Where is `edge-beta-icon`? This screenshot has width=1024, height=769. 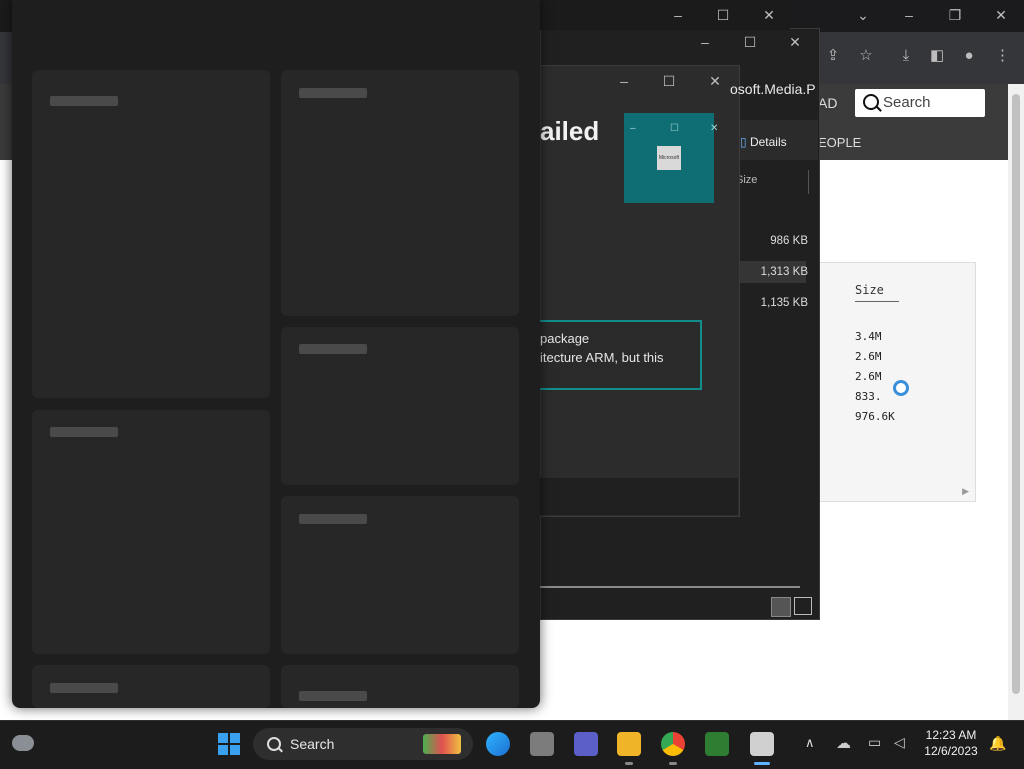 edge-beta-icon is located at coordinates (498, 744).